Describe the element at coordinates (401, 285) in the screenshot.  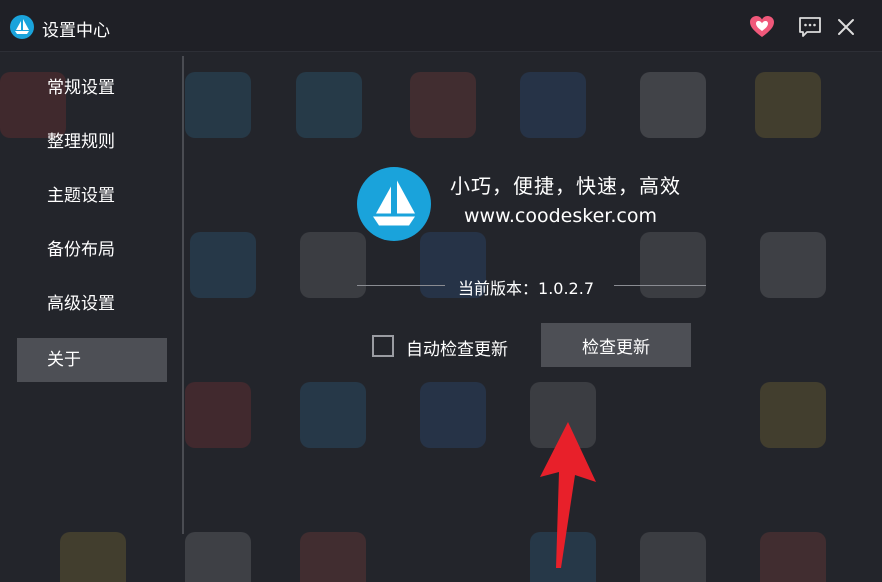
I see `divider-left` at that location.